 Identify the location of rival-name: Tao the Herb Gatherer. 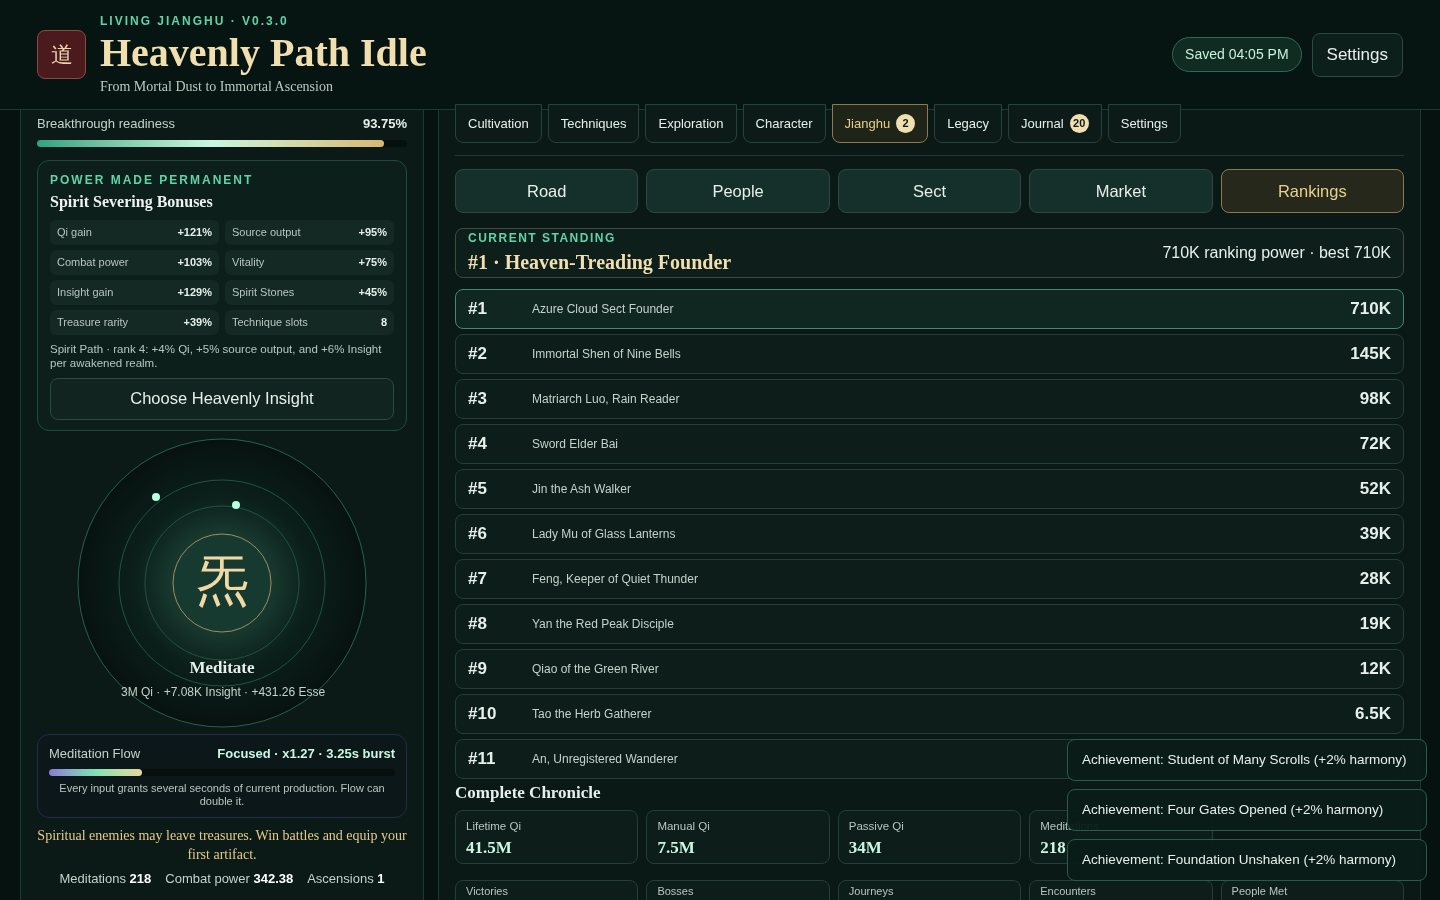
(592, 714).